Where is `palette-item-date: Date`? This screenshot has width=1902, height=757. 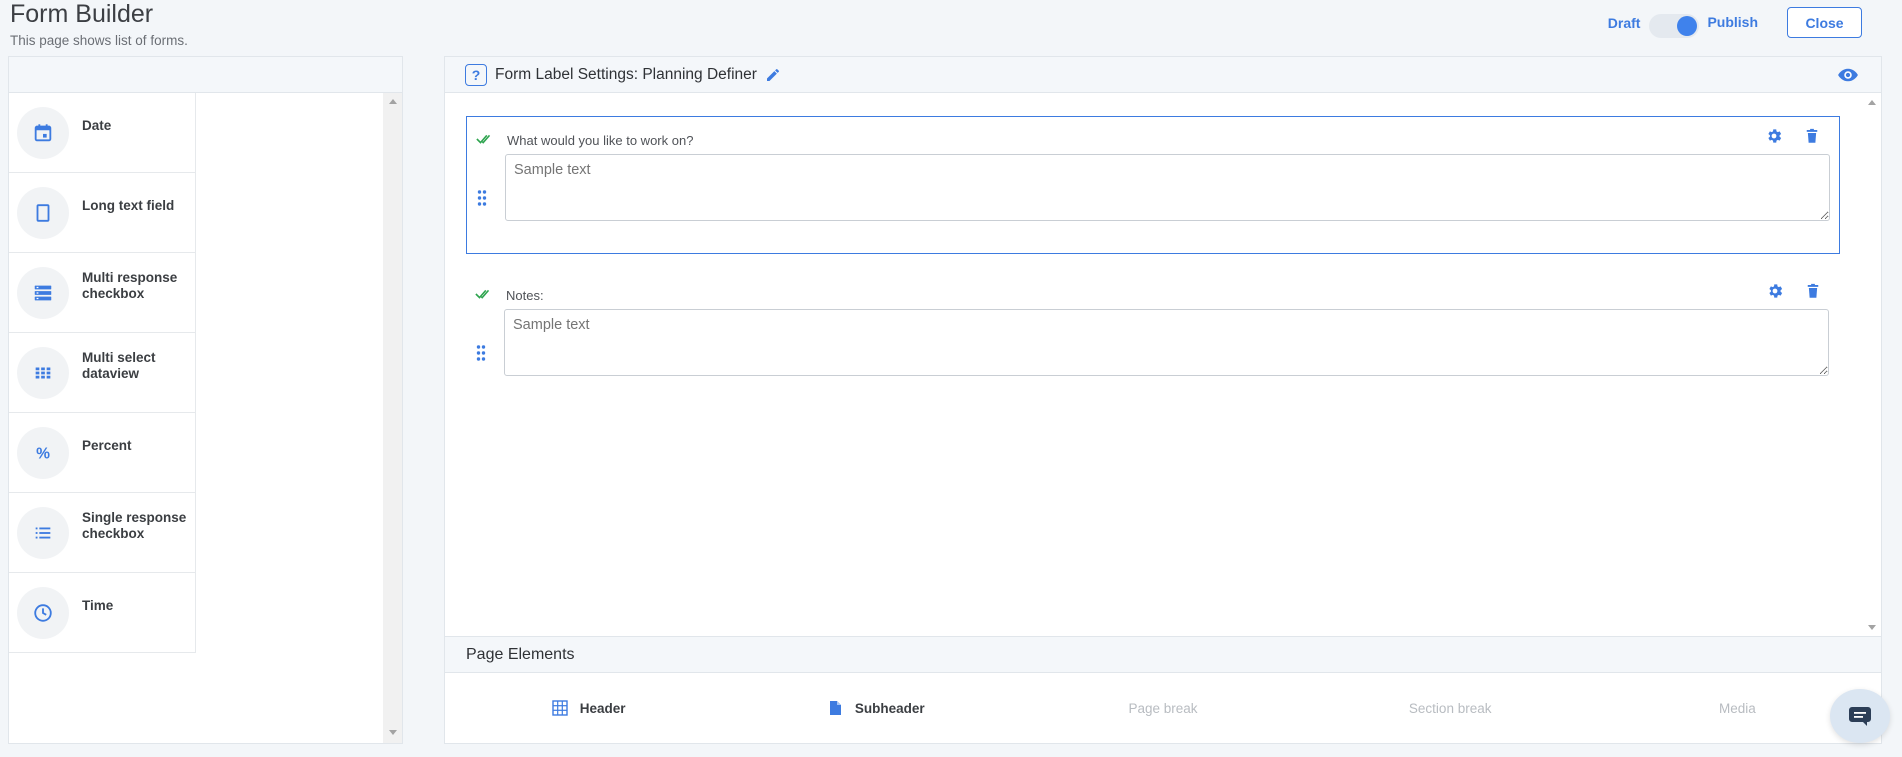
palette-item-date: Date is located at coordinates (102, 133).